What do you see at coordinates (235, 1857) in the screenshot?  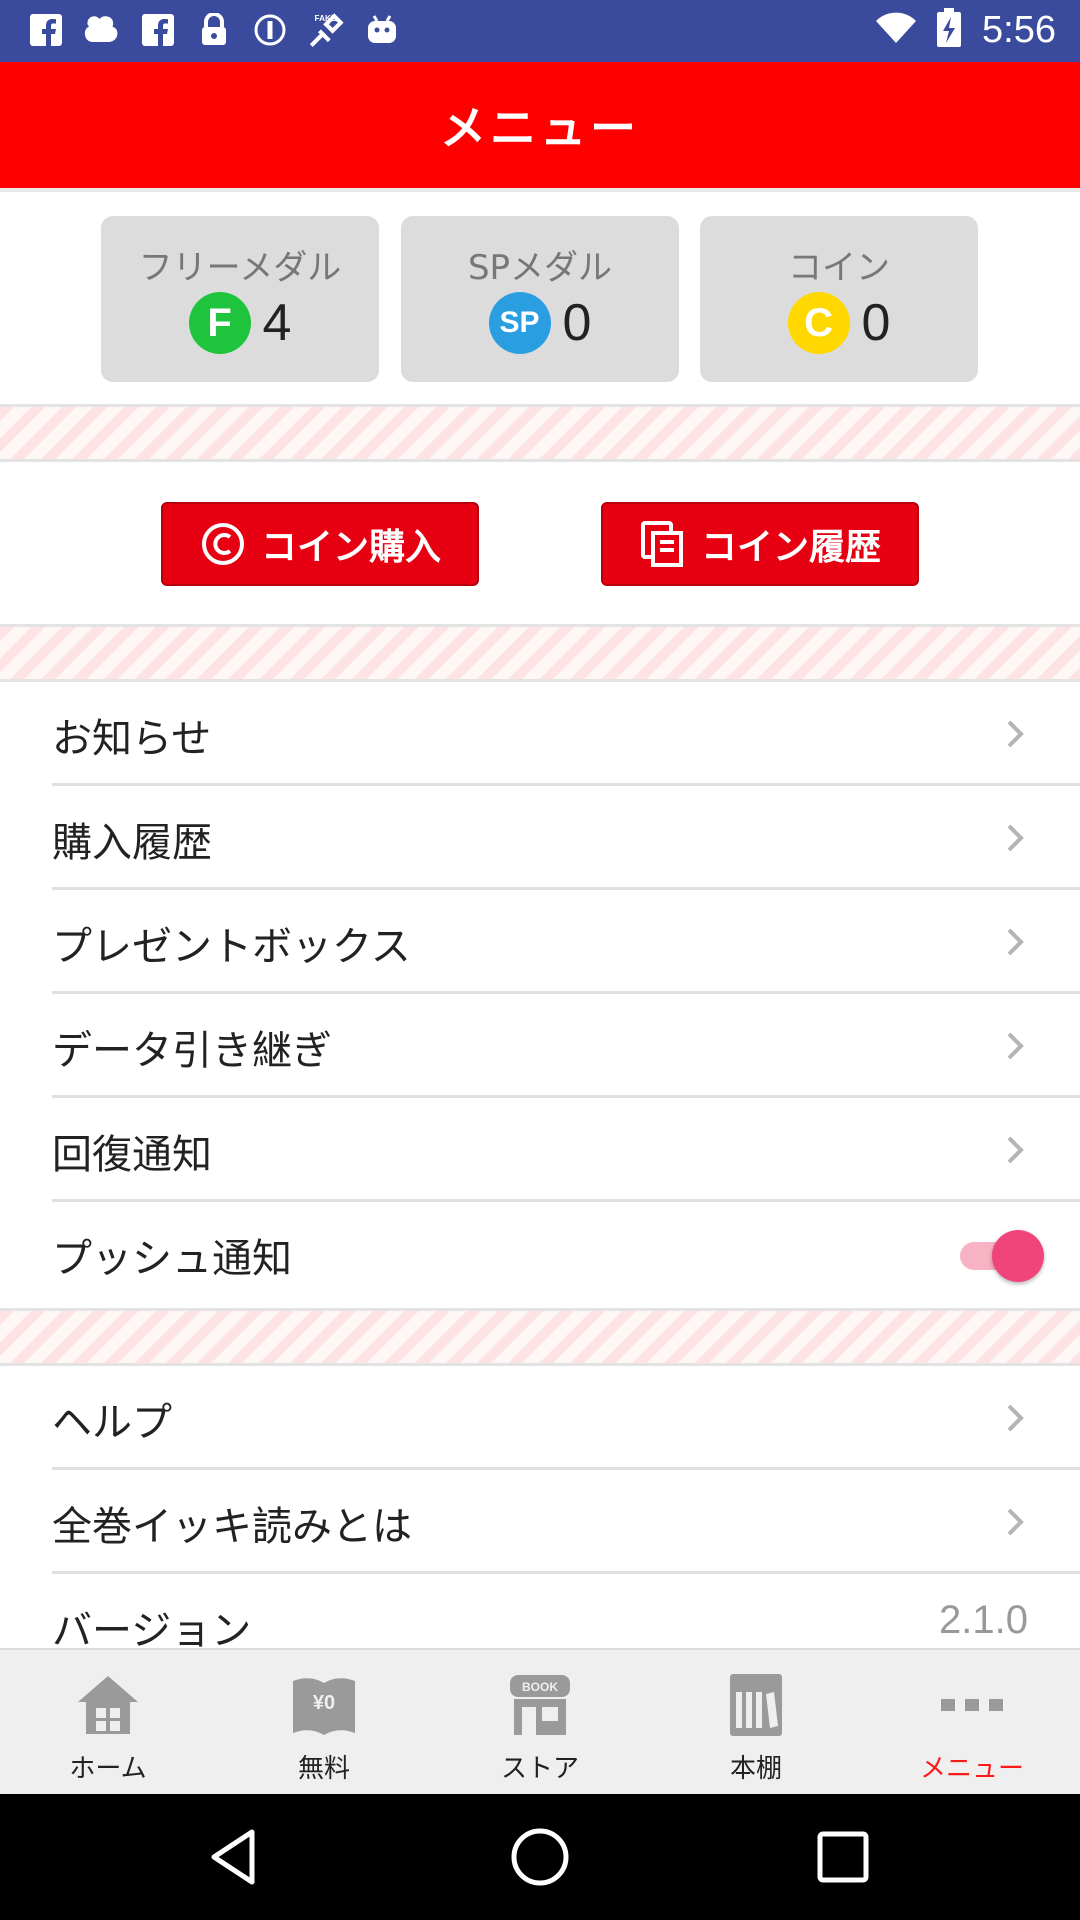 I see `back-icon` at bounding box center [235, 1857].